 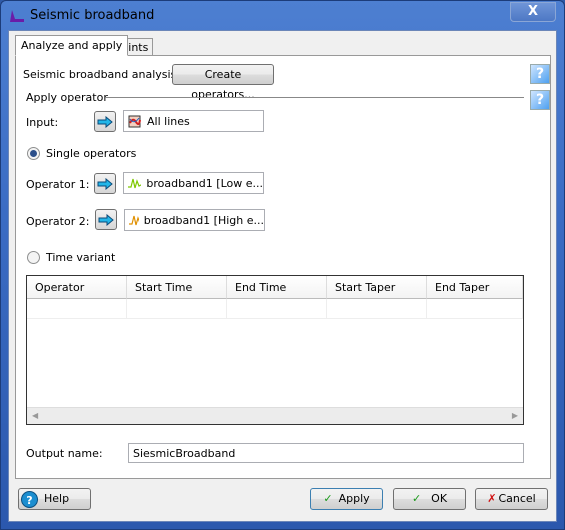 I want to click on cancel-label: Cancel, so click(x=517, y=498).